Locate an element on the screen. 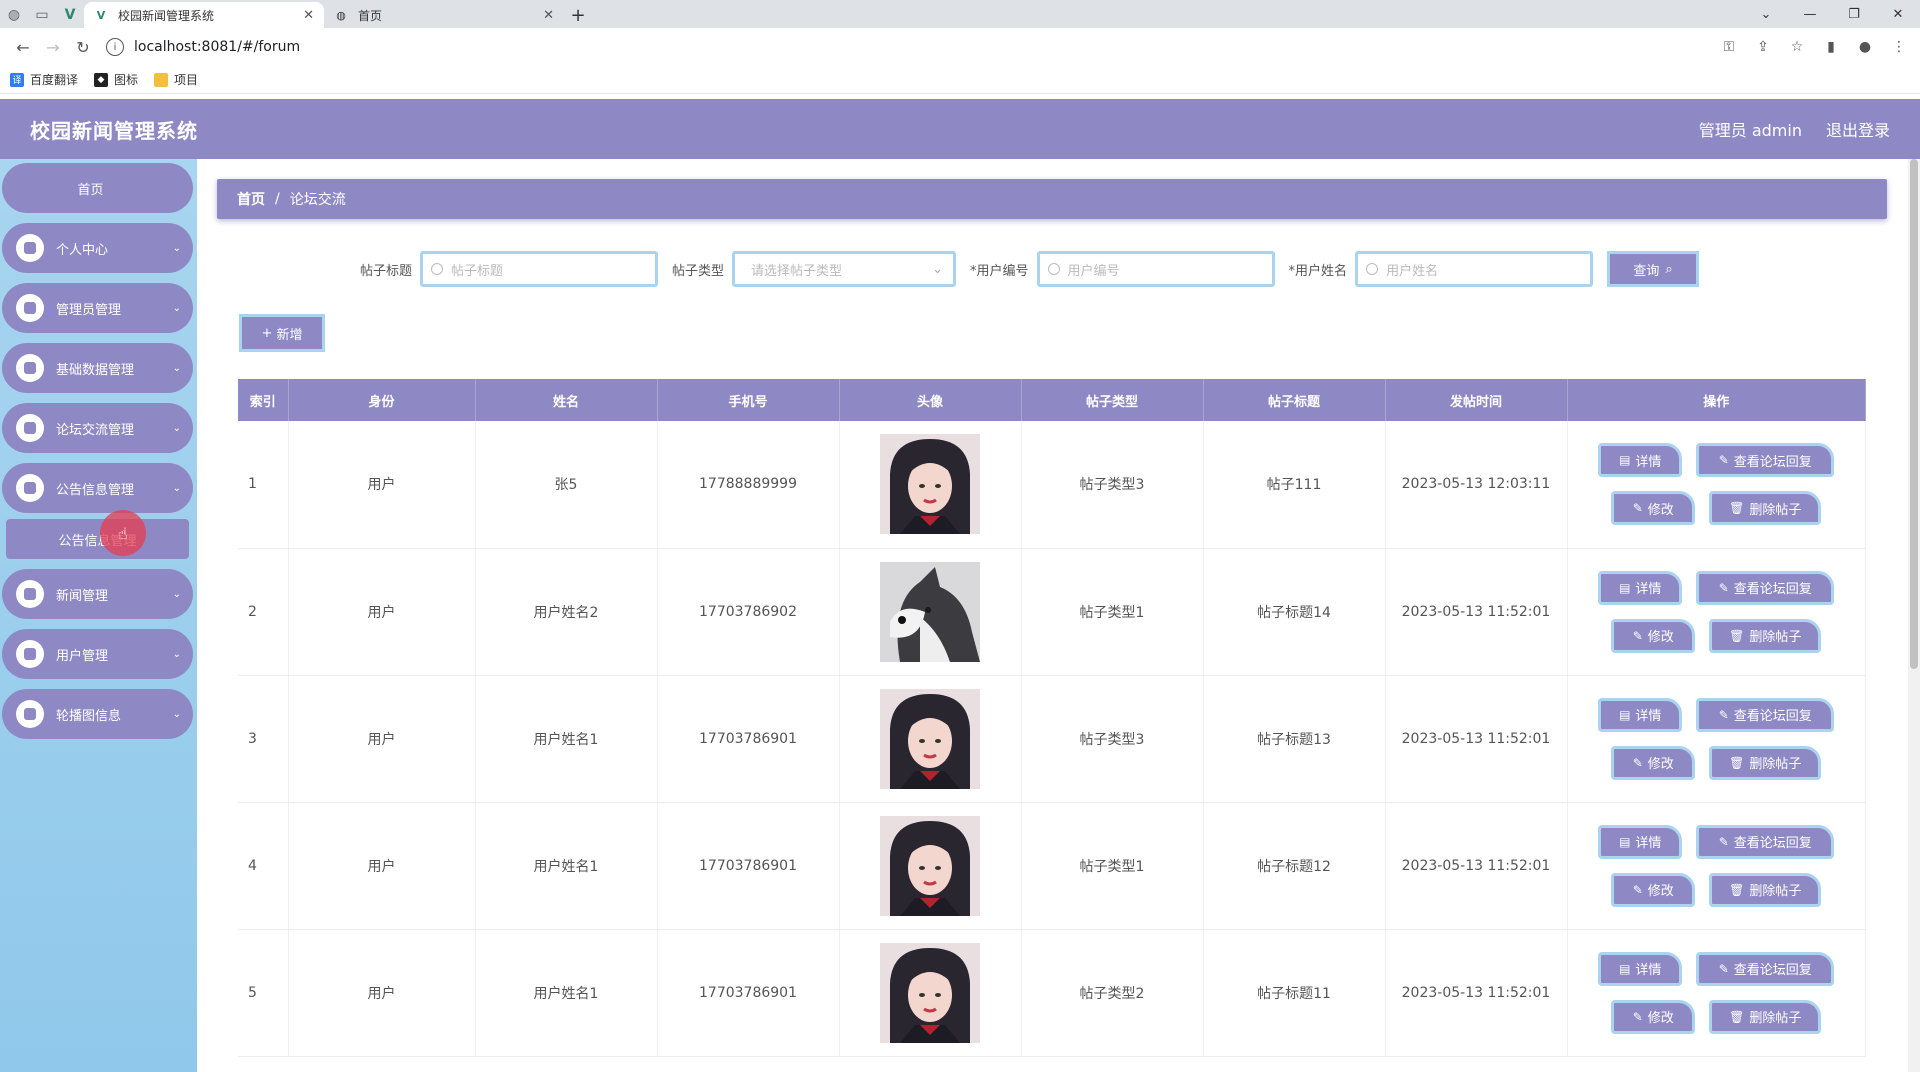 The image size is (1920, 1072). back-icon: ← is located at coordinates (23, 47).